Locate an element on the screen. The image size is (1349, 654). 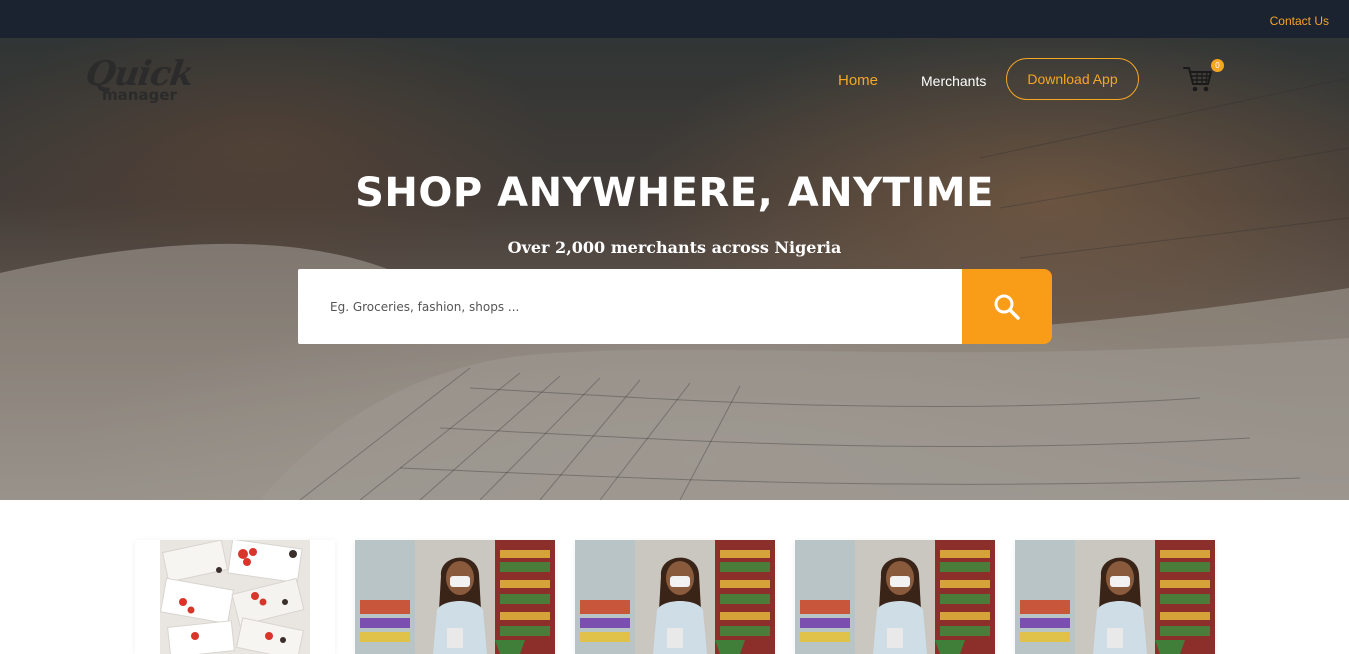
hero-title: SHOP ANYWHERE, ANYTIME is located at coordinates (674, 193).